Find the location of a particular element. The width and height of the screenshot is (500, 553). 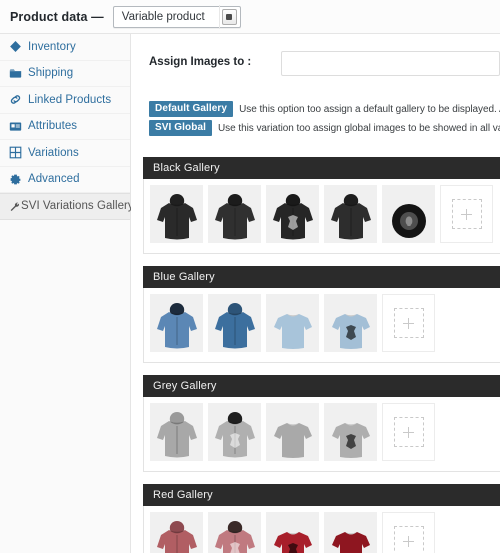

sidebar-item-linked-products: Linked Products is located at coordinates (65, 100).